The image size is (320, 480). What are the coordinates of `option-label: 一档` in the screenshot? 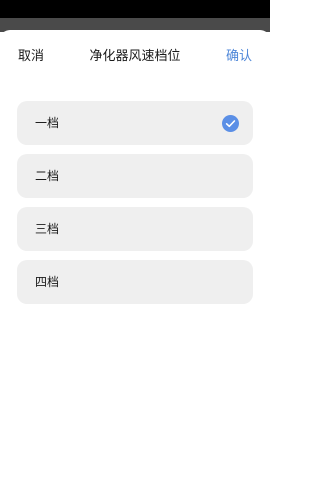 It's located at (47, 123).